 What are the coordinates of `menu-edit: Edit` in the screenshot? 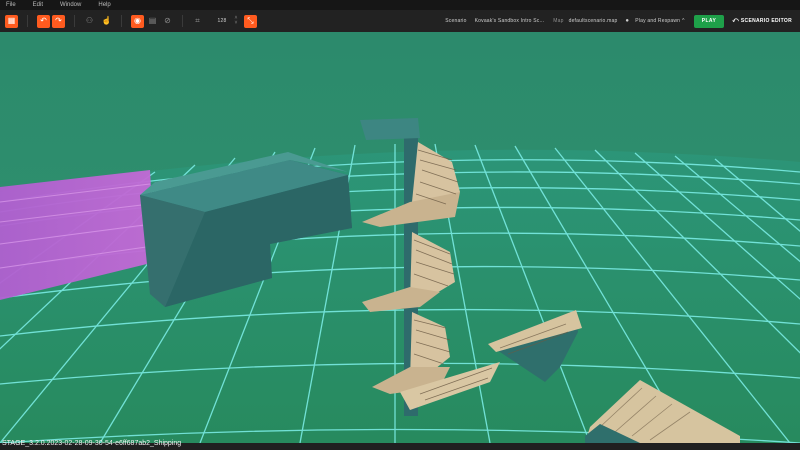 It's located at (40, 5).